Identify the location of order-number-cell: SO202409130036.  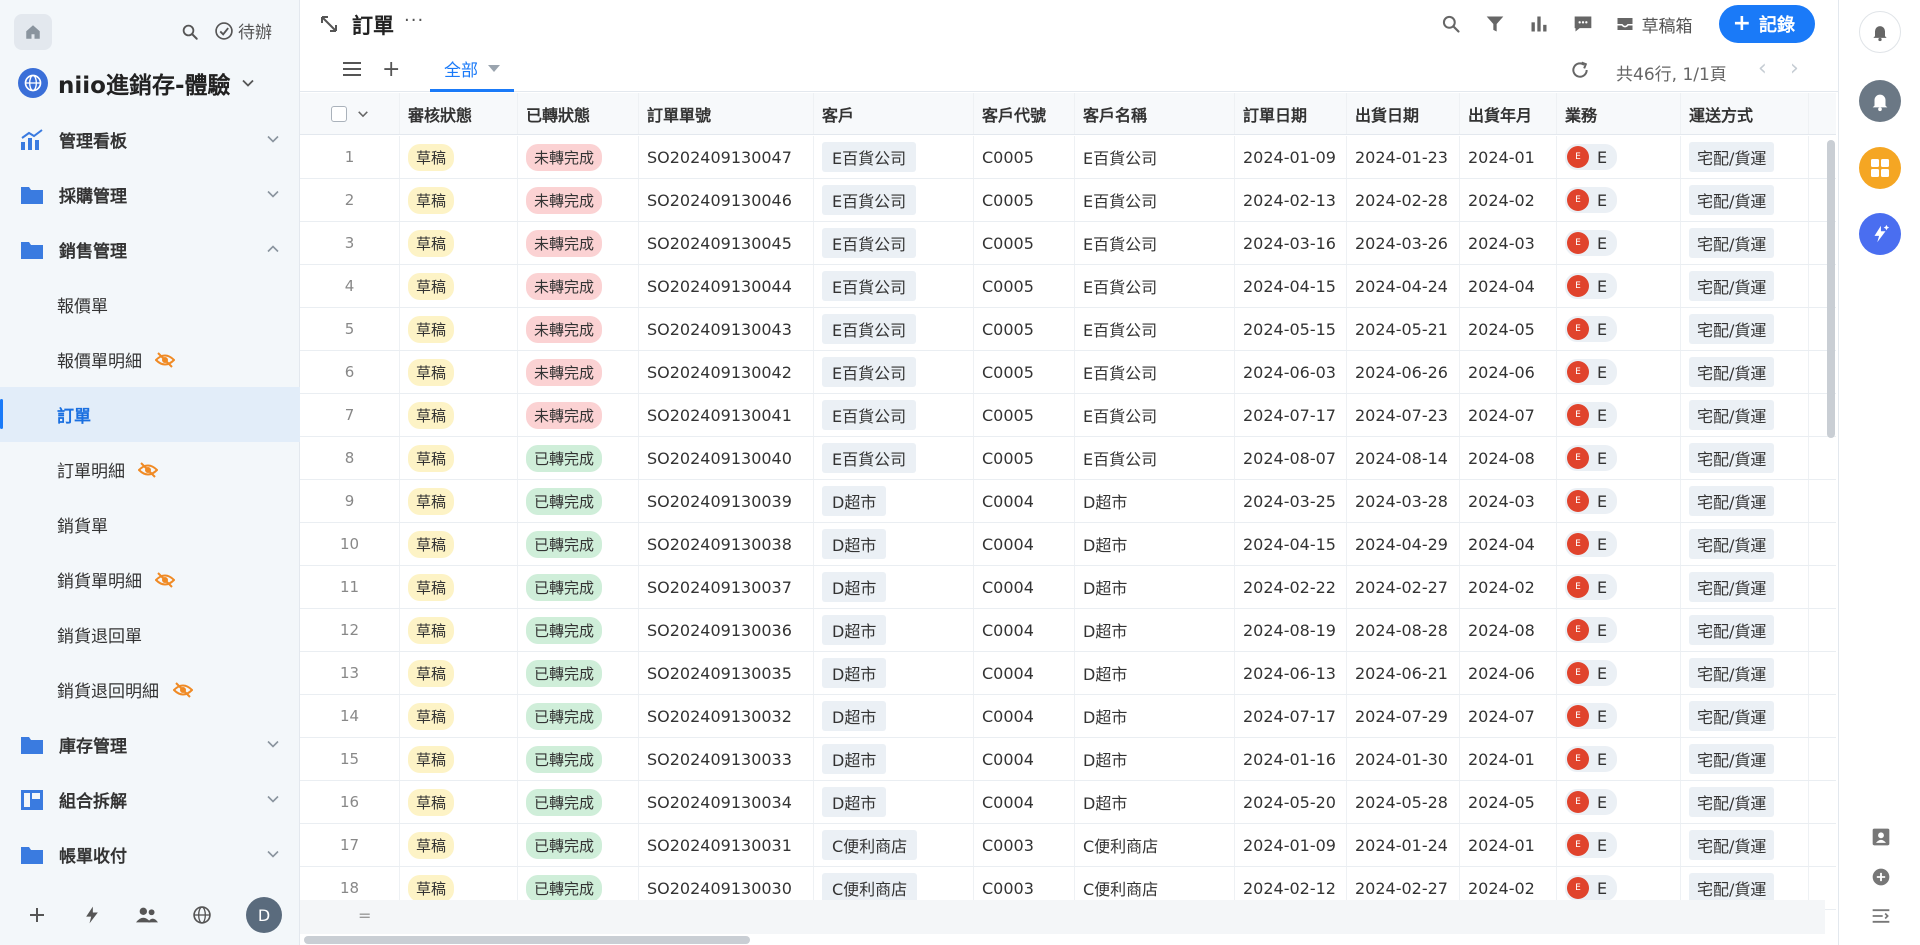
(726, 630).